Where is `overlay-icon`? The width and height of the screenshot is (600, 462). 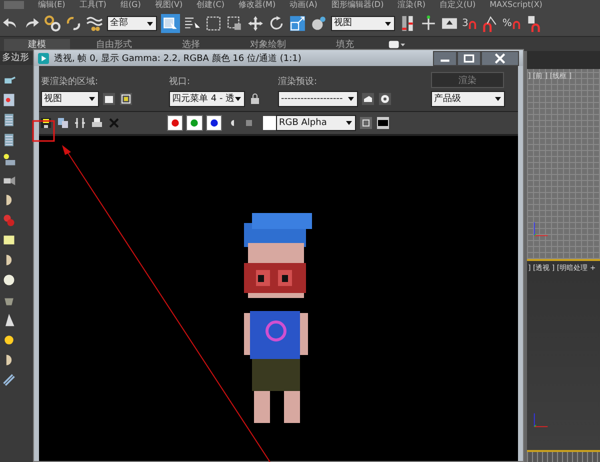
overlay-icon is located at coordinates (383, 123).